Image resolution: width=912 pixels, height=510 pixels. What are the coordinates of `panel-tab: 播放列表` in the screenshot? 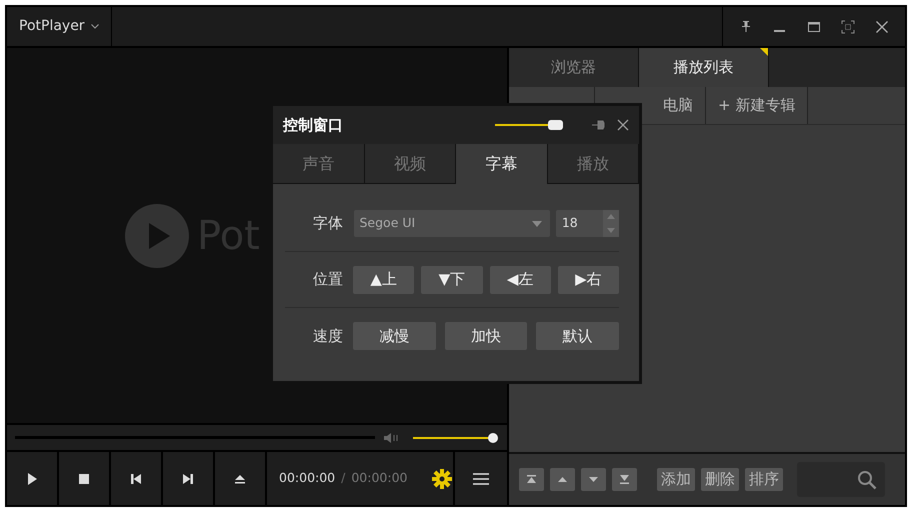 It's located at (704, 67).